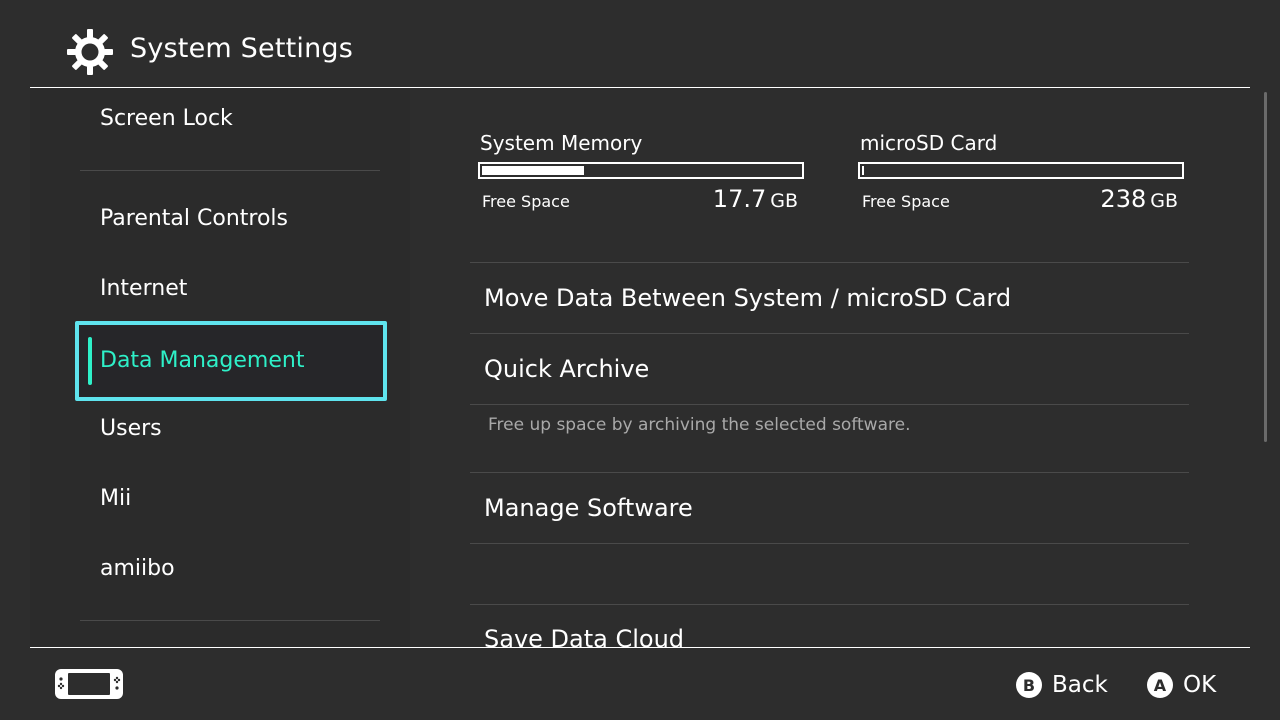 This screenshot has height=720, width=1280. Describe the element at coordinates (1160, 685) in the screenshot. I see `a-button-icon: A` at that location.